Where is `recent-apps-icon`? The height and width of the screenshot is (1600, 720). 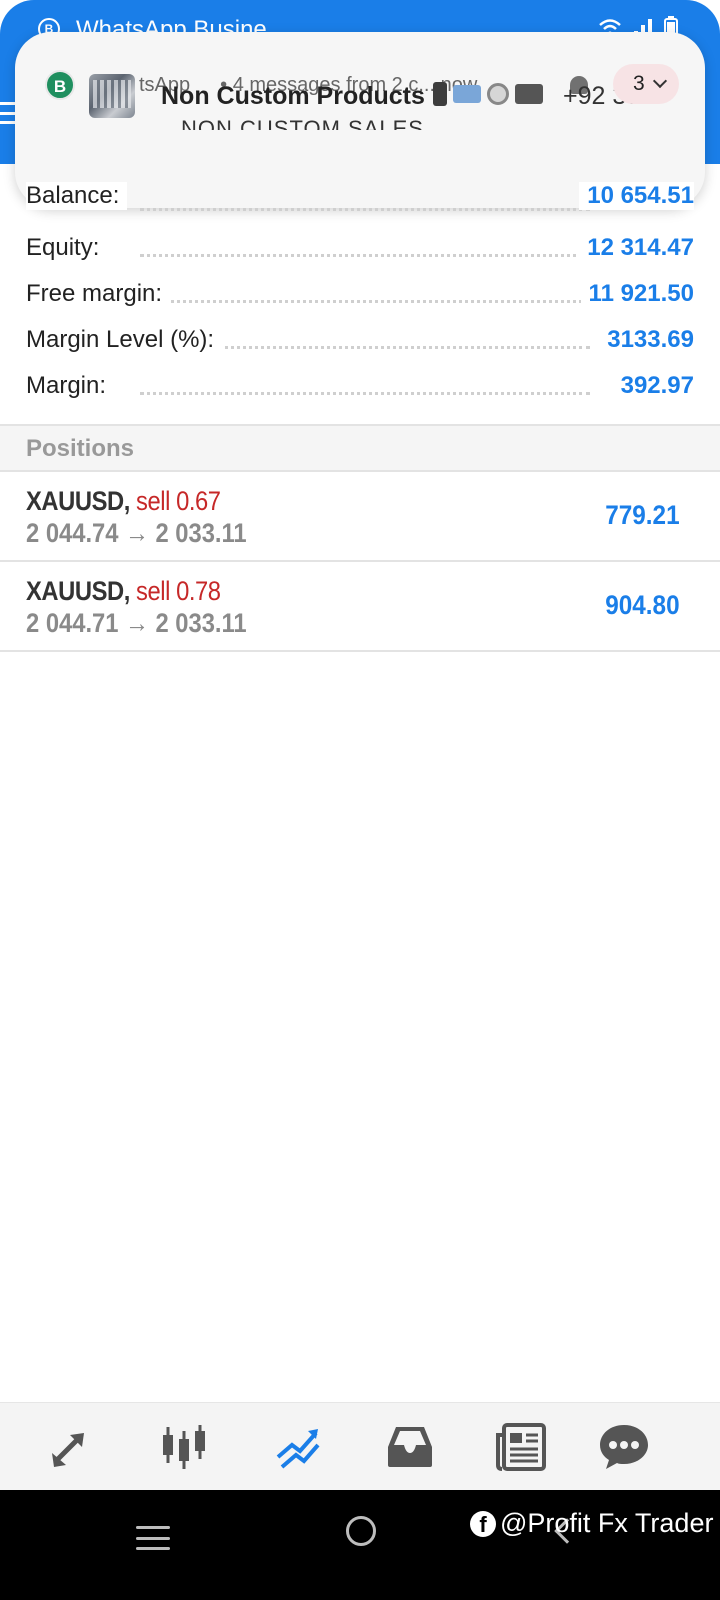
recent-apps-icon is located at coordinates (153, 1538).